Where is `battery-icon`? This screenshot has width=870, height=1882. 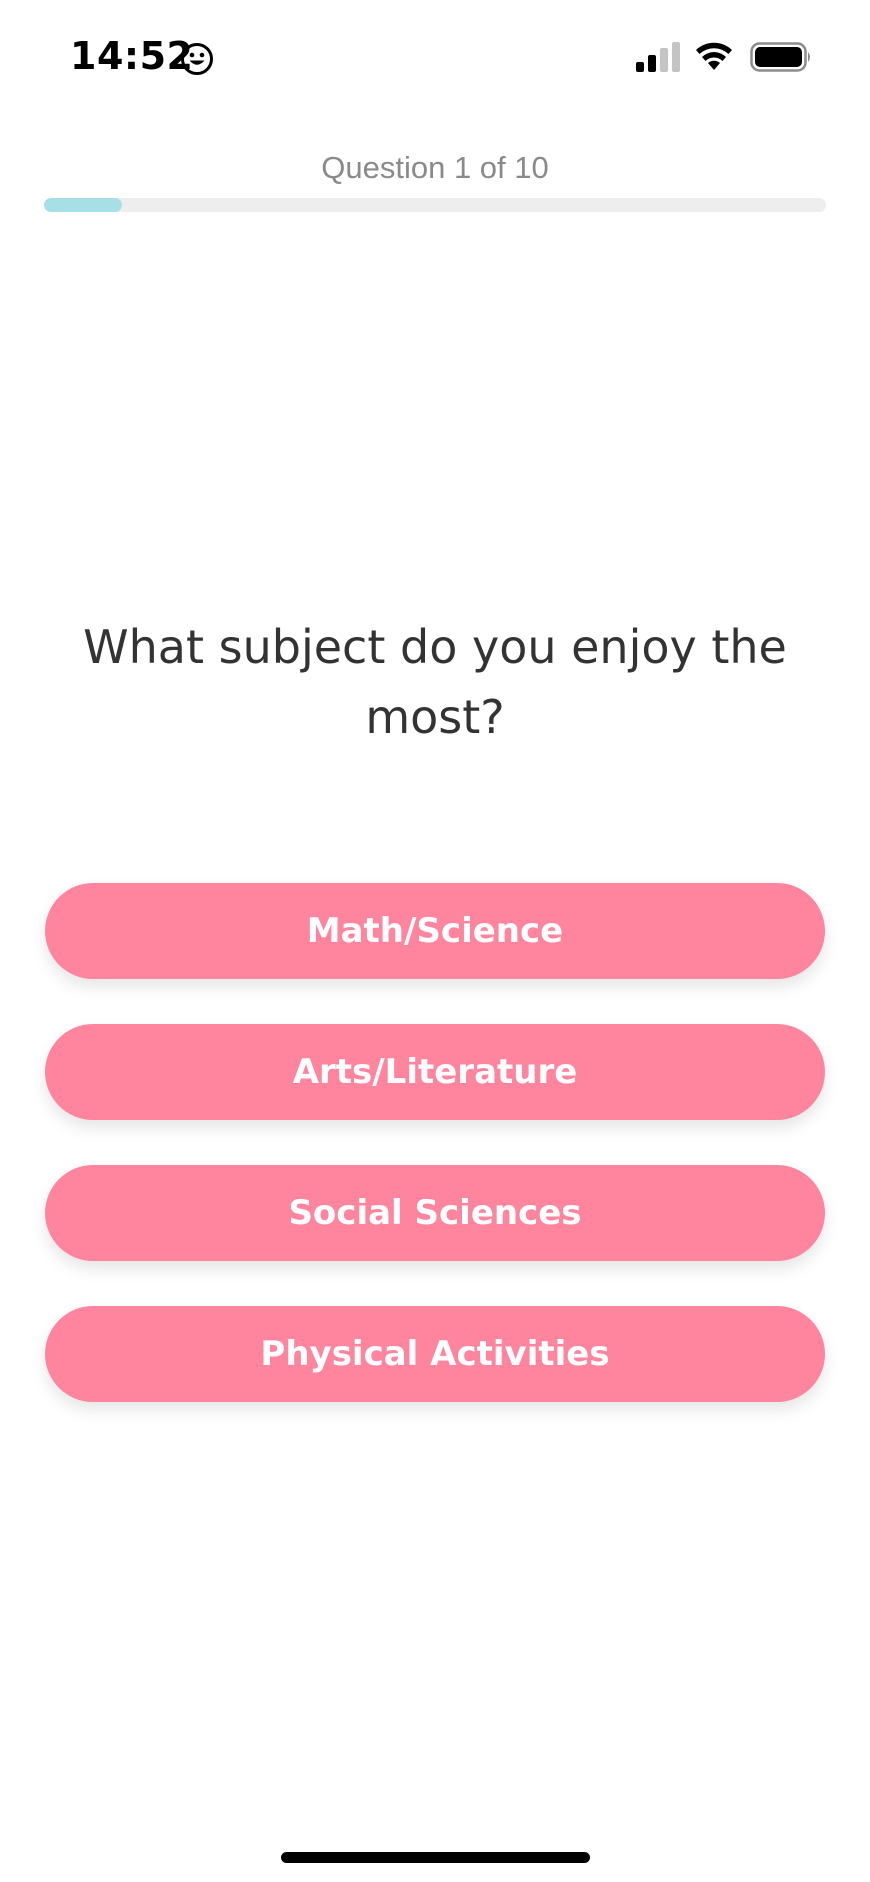 battery-icon is located at coordinates (780, 57).